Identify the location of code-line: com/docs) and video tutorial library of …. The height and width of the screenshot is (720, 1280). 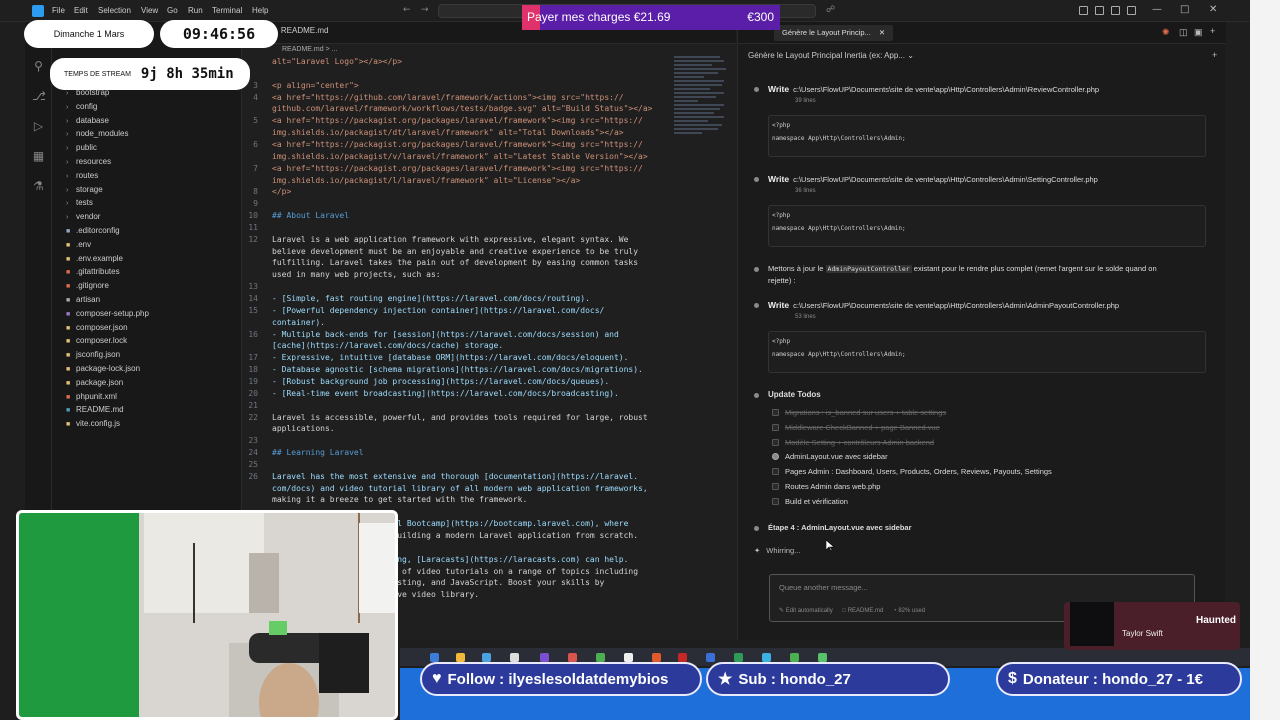
(457, 489).